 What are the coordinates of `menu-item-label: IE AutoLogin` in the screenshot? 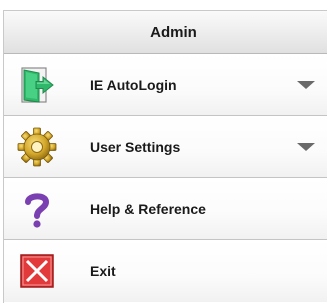 It's located at (133, 84).